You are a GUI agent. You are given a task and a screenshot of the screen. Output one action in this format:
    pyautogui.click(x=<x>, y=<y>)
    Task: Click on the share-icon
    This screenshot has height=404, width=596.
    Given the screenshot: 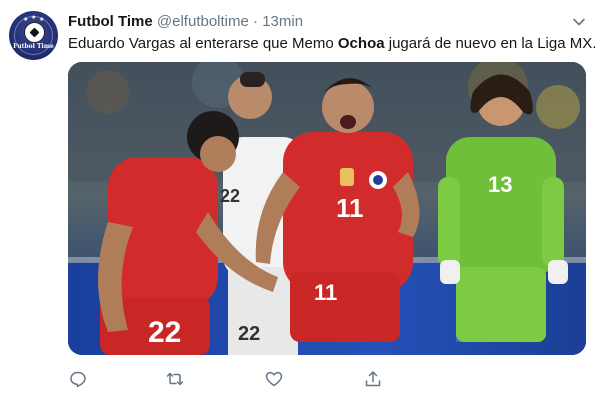 What is the action you would take?
    pyautogui.click(x=373, y=379)
    